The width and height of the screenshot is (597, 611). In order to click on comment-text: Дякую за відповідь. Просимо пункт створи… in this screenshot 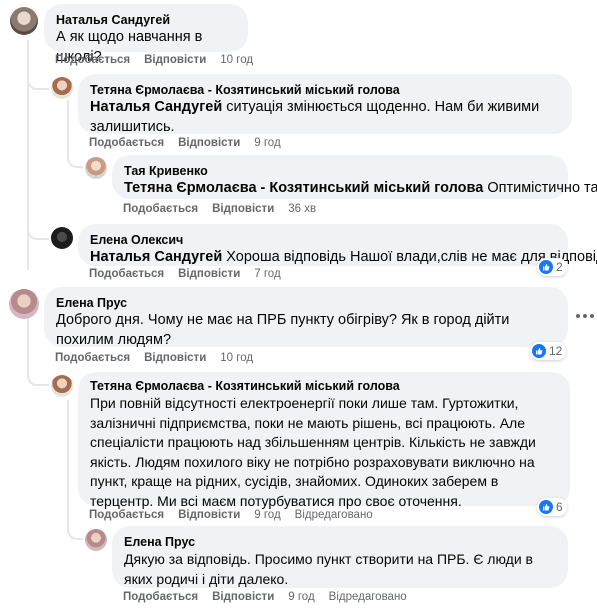, I will do `click(328, 569)`.